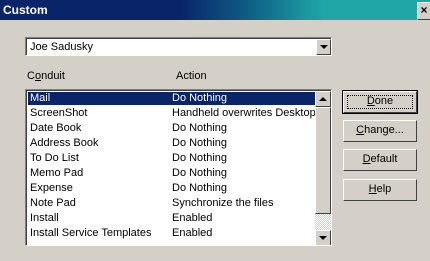  I want to click on conduit-name: Address Book, so click(64, 143).